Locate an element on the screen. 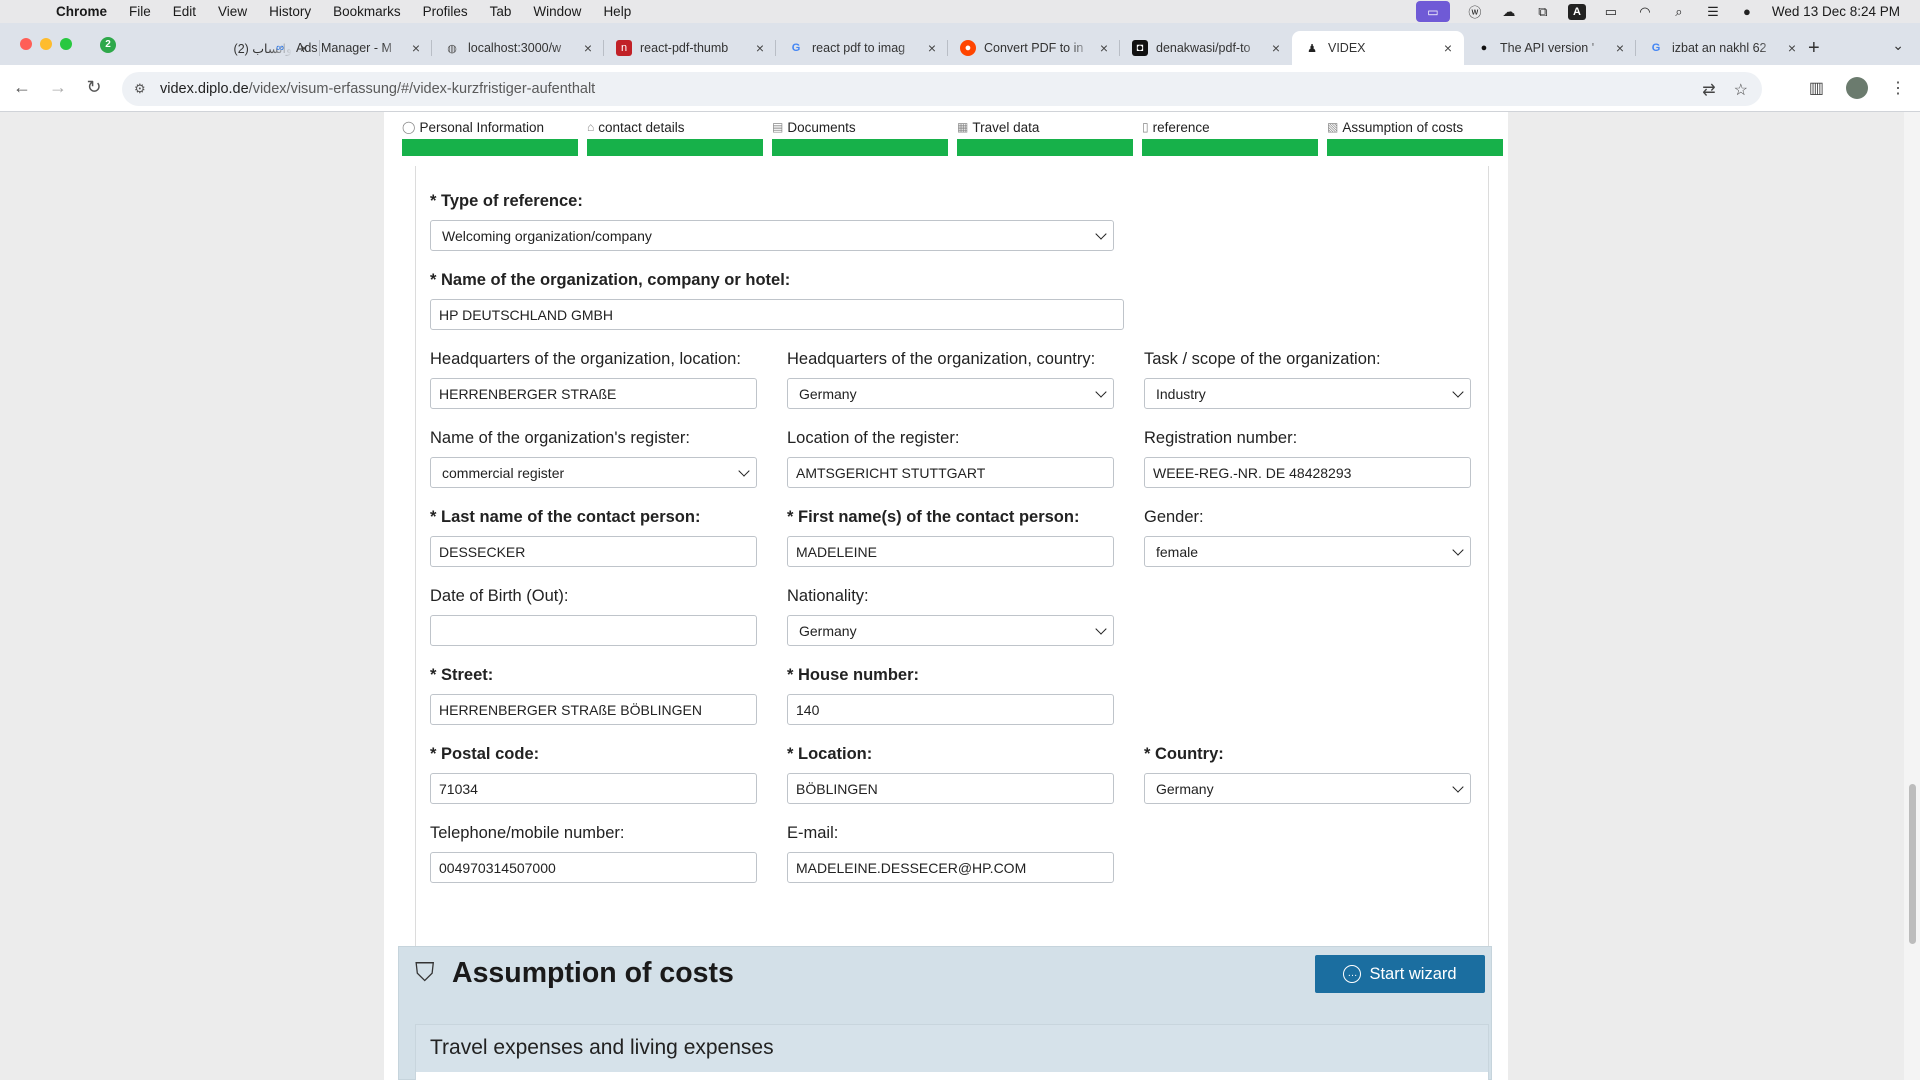  menu-tab: Tab is located at coordinates (501, 11).